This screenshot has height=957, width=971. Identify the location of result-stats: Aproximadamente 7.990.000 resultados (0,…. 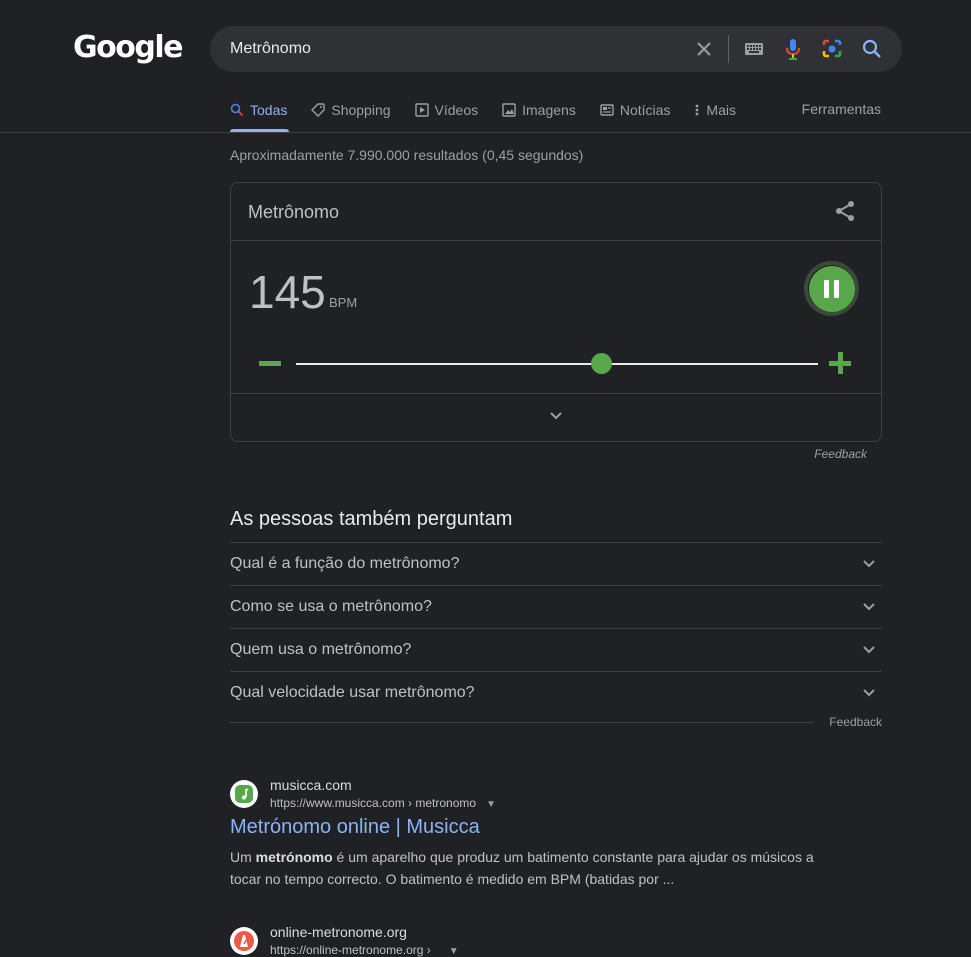
(407, 155).